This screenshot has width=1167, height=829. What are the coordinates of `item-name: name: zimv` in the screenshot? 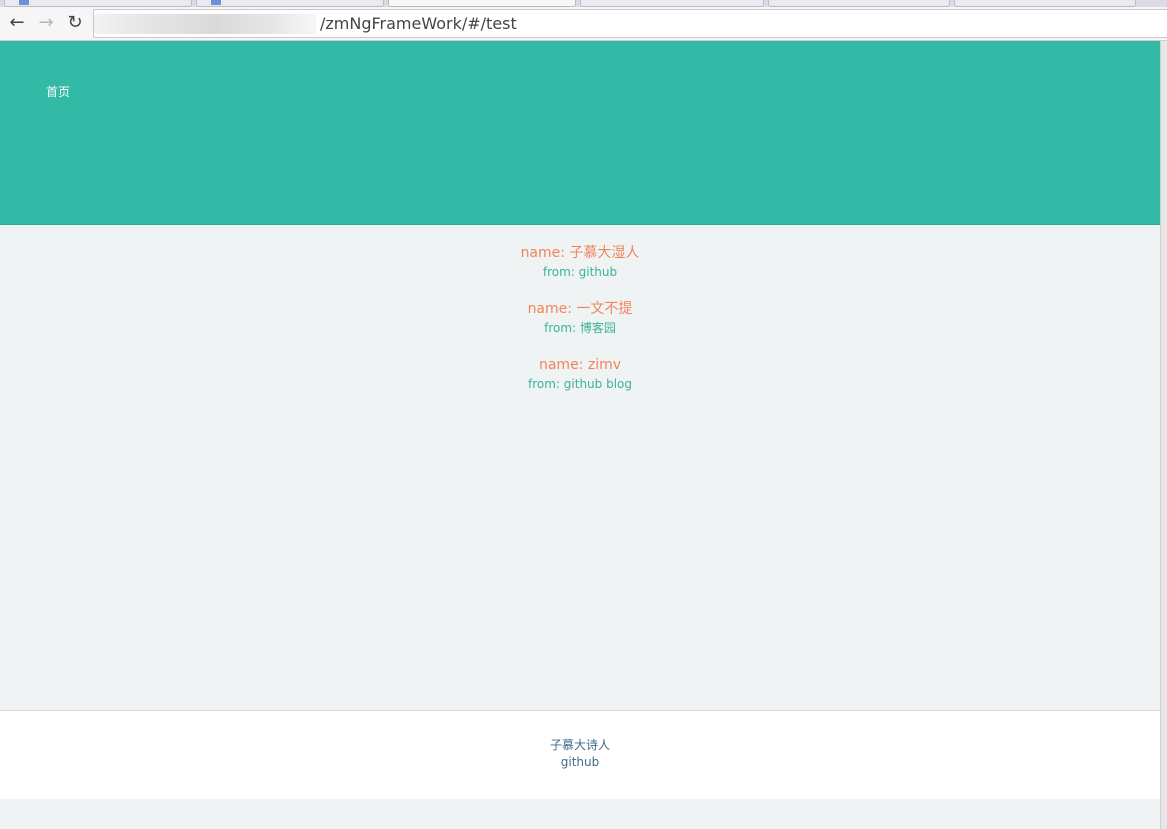 It's located at (580, 365).